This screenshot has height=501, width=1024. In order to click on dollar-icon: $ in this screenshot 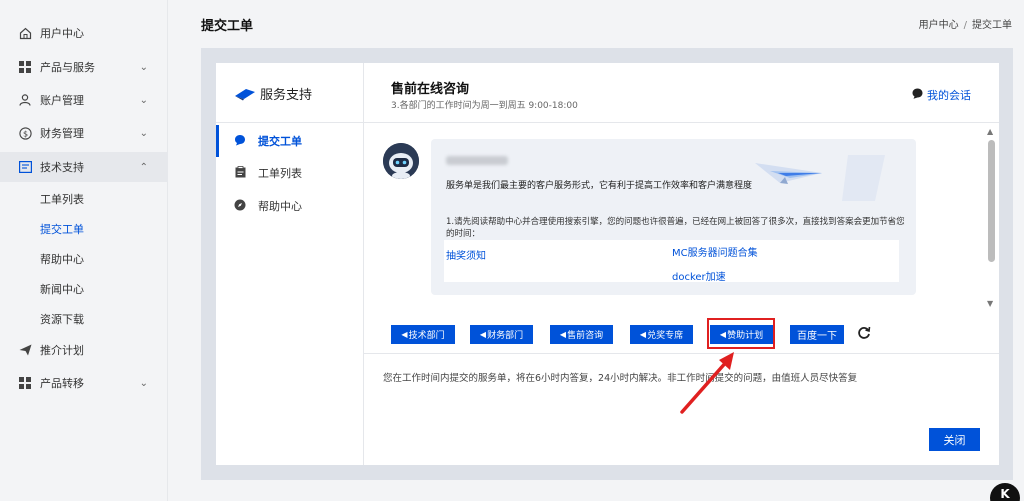, I will do `click(25, 133)`.